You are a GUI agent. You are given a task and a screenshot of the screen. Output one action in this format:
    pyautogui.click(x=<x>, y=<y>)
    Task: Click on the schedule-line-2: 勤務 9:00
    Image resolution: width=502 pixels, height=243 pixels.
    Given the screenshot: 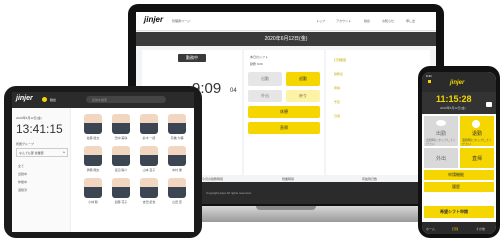 What is the action you would take?
    pyautogui.click(x=256, y=64)
    